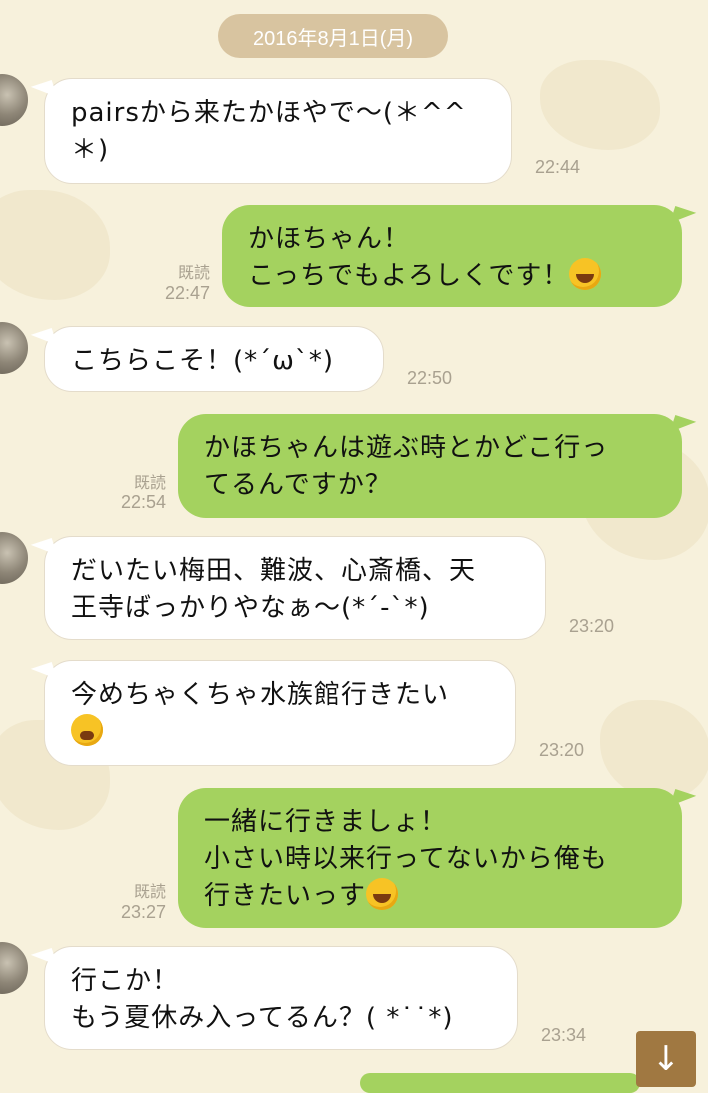  I want to click on received-message: だいたい梅田、難波、心斎橋、天 王寺ばっかりやなぁ〜(*´-`*), so click(295, 588).